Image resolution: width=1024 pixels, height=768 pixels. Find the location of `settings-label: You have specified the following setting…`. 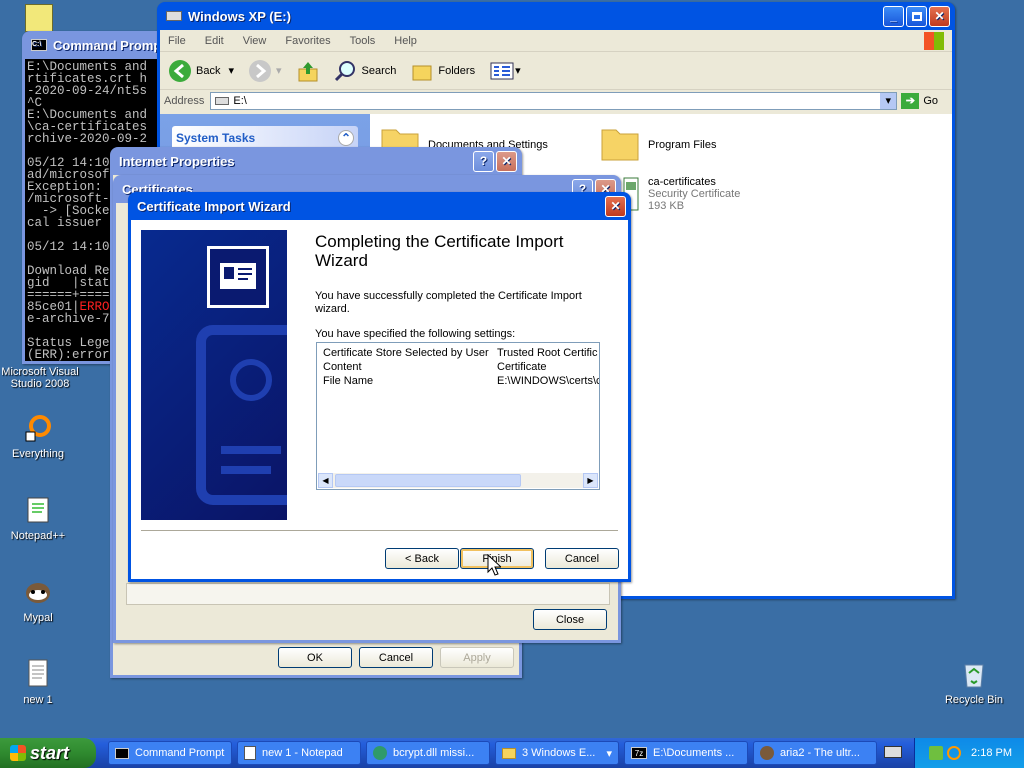

settings-label: You have specified the following setting… is located at coordinates (415, 334).